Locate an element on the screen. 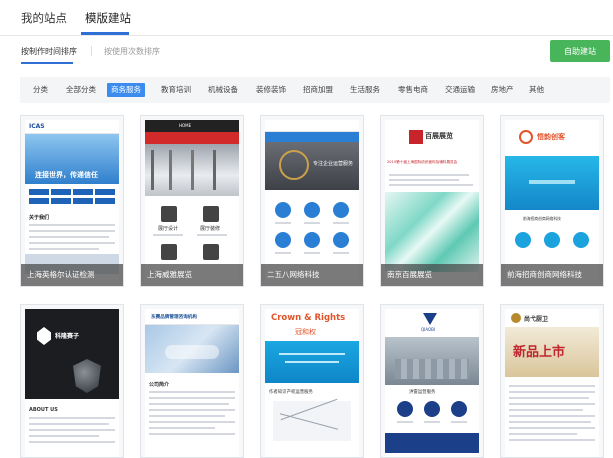 The image size is (613, 458). category-other: 其他 is located at coordinates (536, 90).